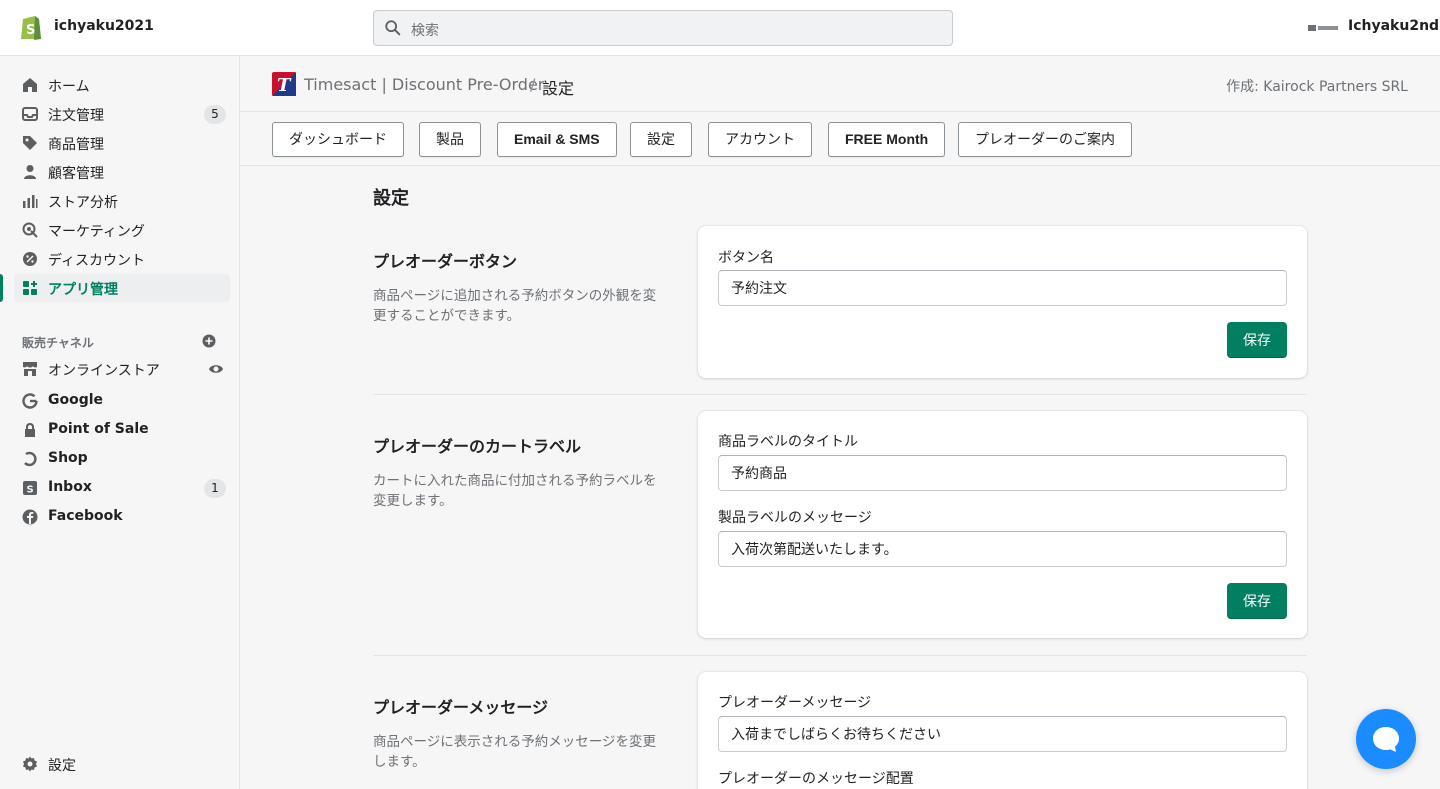 Image resolution: width=1440 pixels, height=789 pixels. I want to click on breadcrumb-current: 設定, so click(558, 88).